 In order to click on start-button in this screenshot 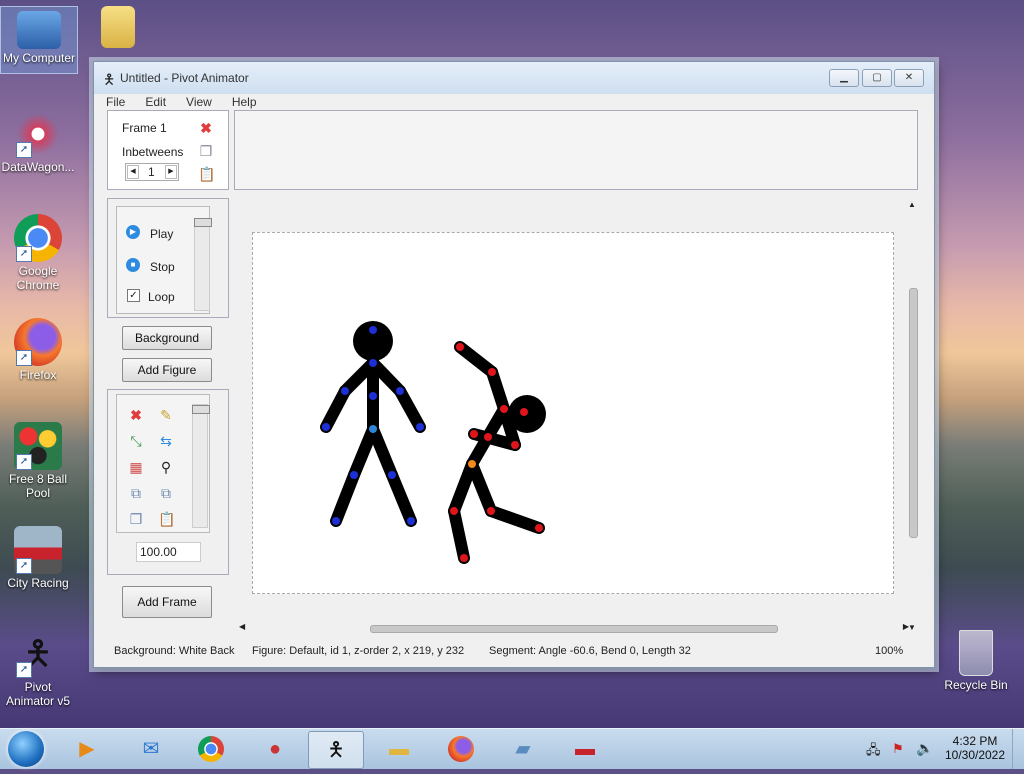, I will do `click(26, 749)`.